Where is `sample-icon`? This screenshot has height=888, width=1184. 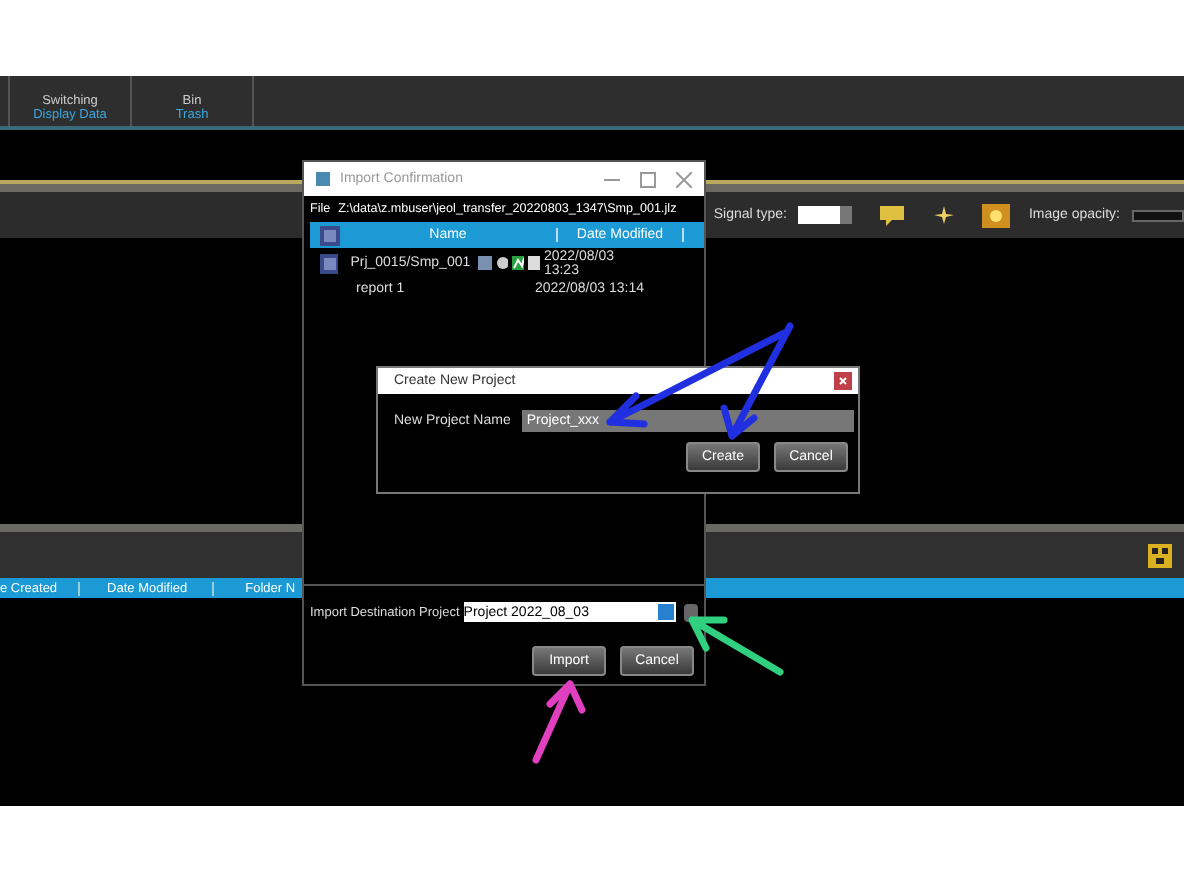
sample-icon is located at coordinates (329, 263).